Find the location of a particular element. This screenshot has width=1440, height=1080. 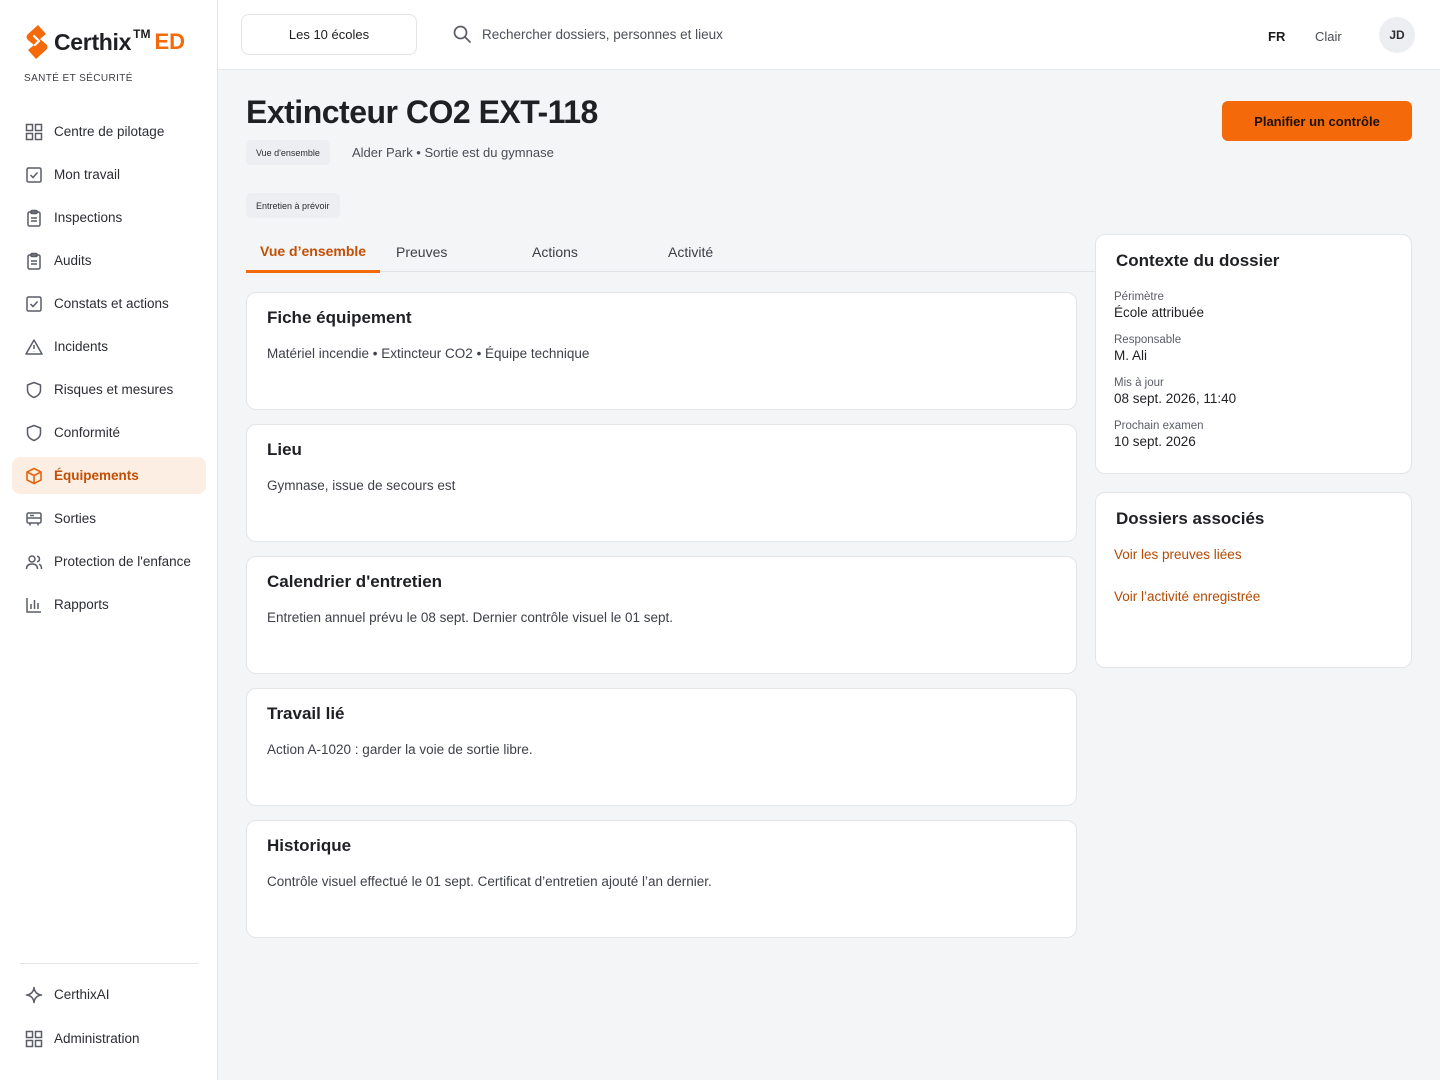

search-input is located at coordinates (682, 34).